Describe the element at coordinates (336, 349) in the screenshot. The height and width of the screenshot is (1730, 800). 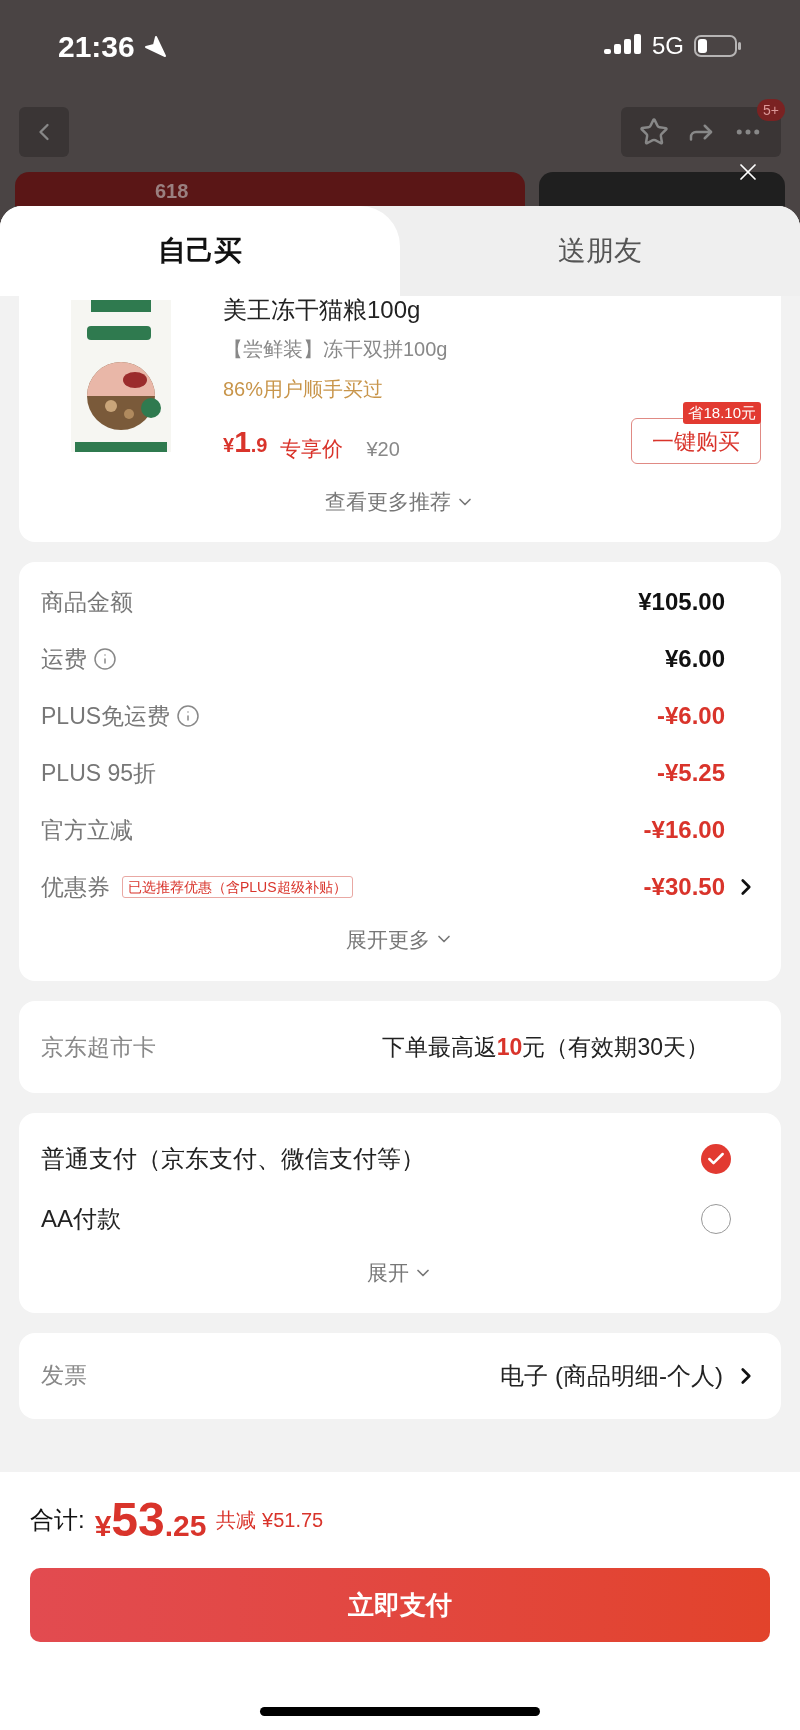
I see `product-variant: 【尝鲜装】冻干双拼100g` at that location.